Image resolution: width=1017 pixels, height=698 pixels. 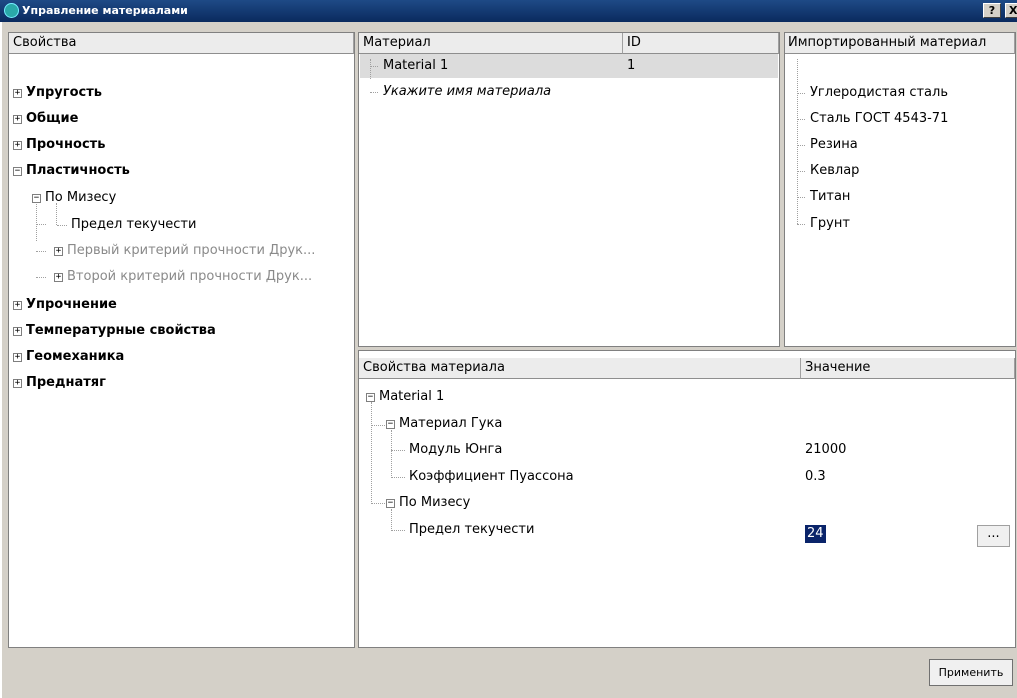 I want to click on column-header-value: Значение, so click(x=908, y=368).